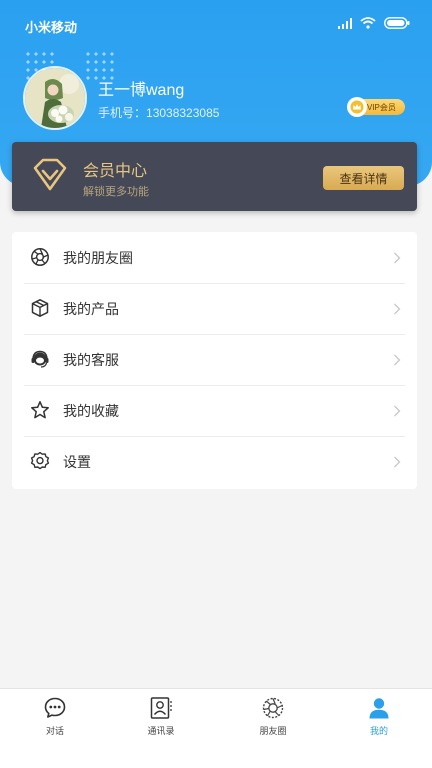  What do you see at coordinates (40, 257) in the screenshot?
I see `aperture-icon` at bounding box center [40, 257].